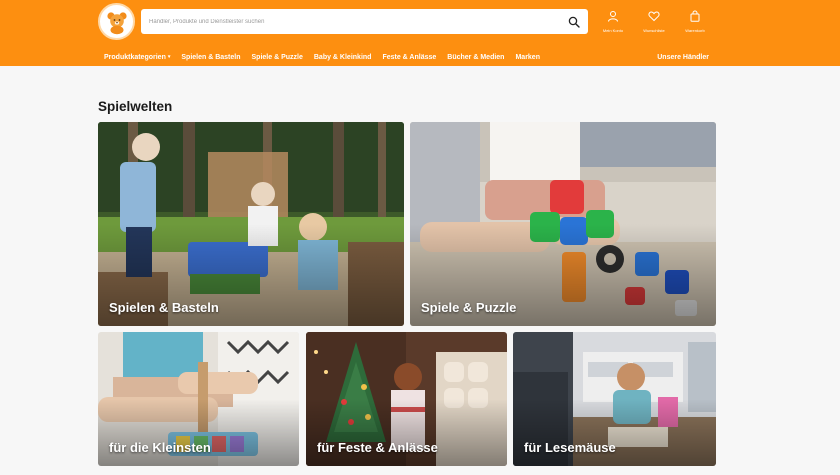 This screenshot has height=475, width=840. What do you see at coordinates (613, 16) in the screenshot?
I see `user-icon` at bounding box center [613, 16].